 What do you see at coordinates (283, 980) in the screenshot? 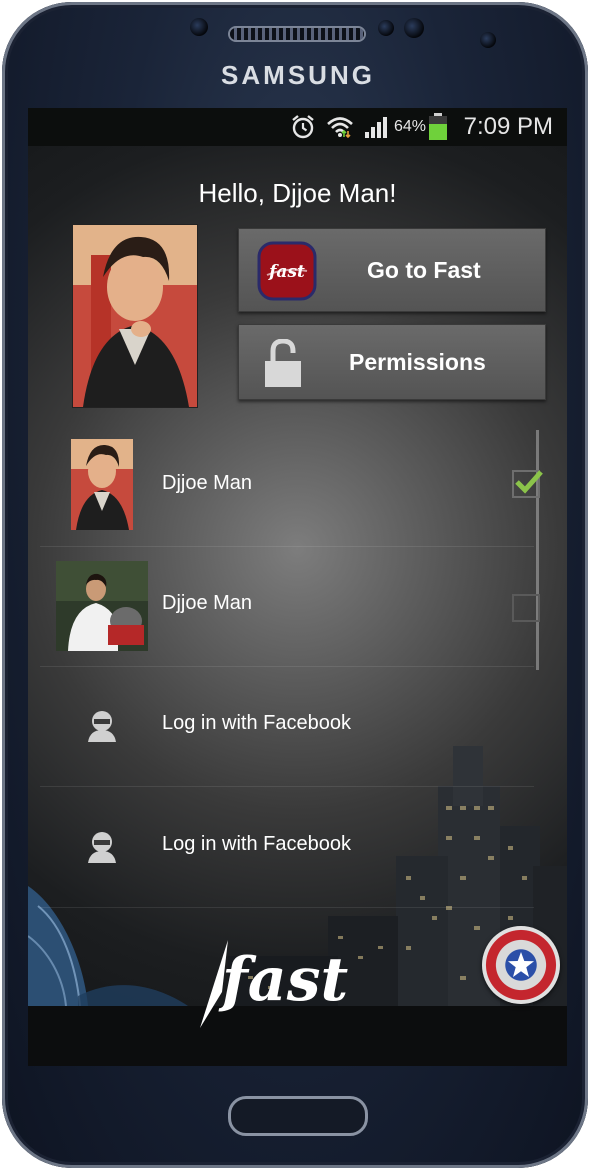
I see `fast-logo-text: fast` at bounding box center [283, 980].